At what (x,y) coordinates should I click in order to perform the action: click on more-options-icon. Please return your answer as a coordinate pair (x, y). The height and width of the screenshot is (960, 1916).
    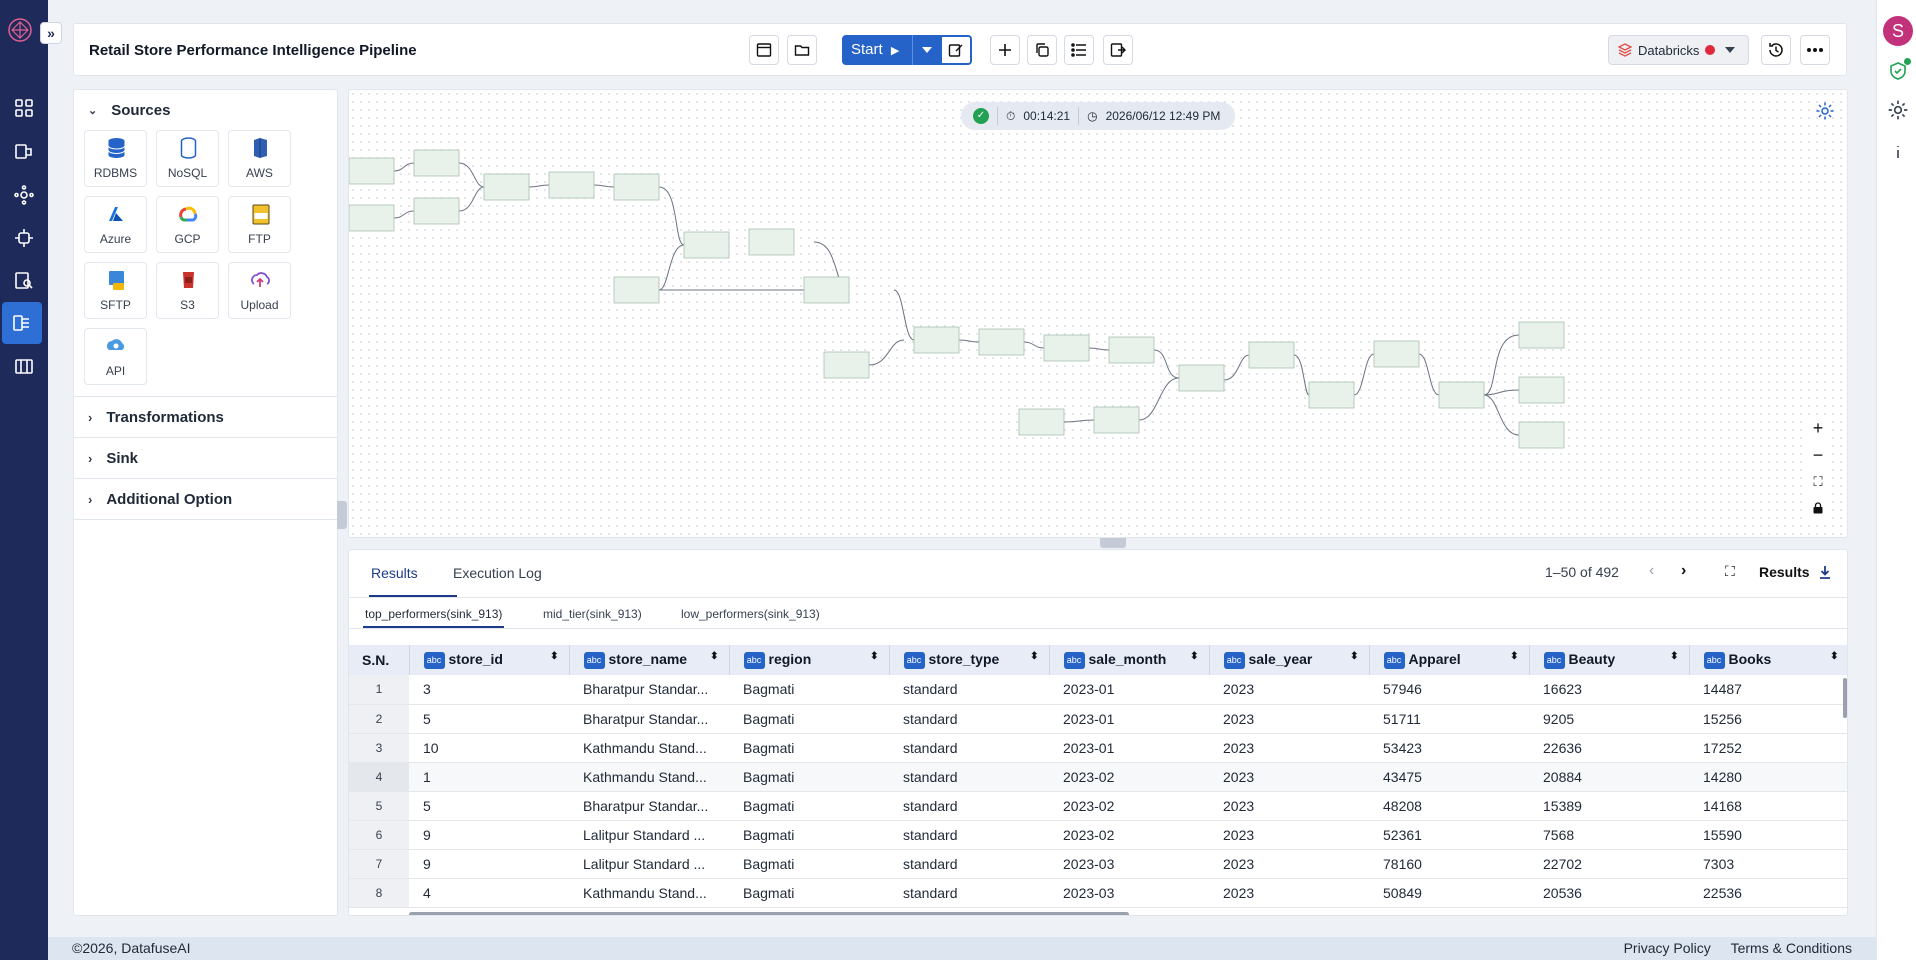
    Looking at the image, I should click on (1815, 50).